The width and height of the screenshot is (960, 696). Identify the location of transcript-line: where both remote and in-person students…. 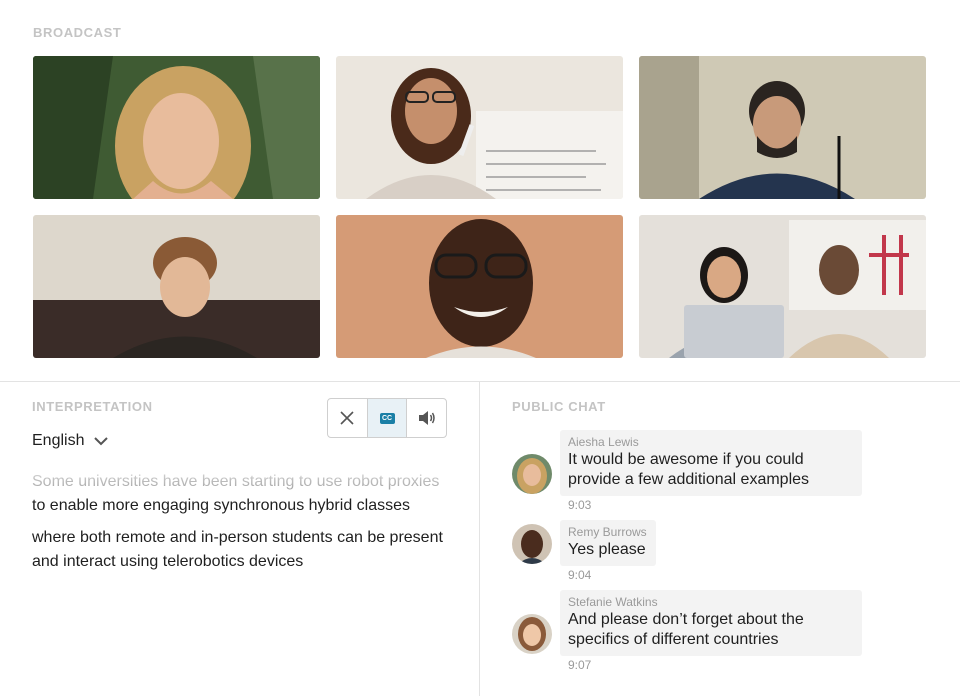
(237, 537).